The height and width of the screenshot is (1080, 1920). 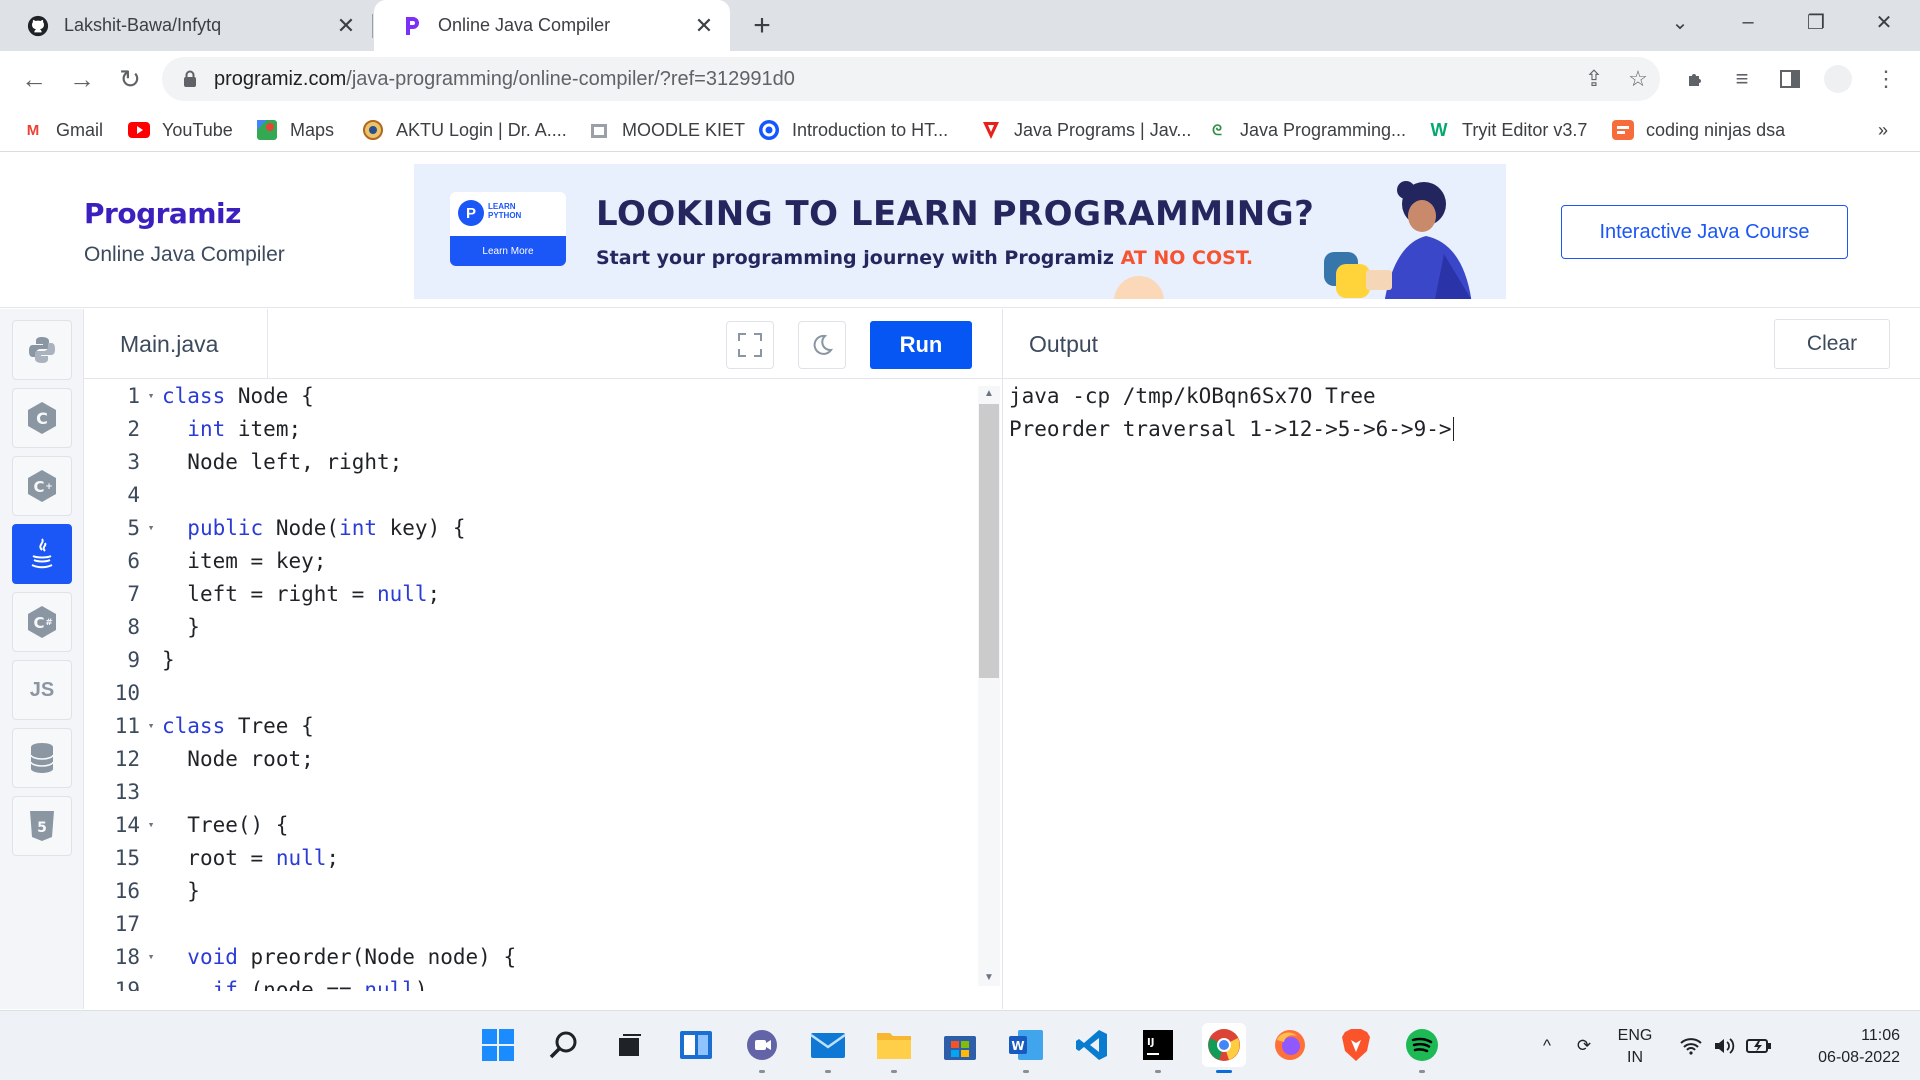 What do you see at coordinates (162, 213) in the screenshot?
I see `programiz-logo: Programiz` at bounding box center [162, 213].